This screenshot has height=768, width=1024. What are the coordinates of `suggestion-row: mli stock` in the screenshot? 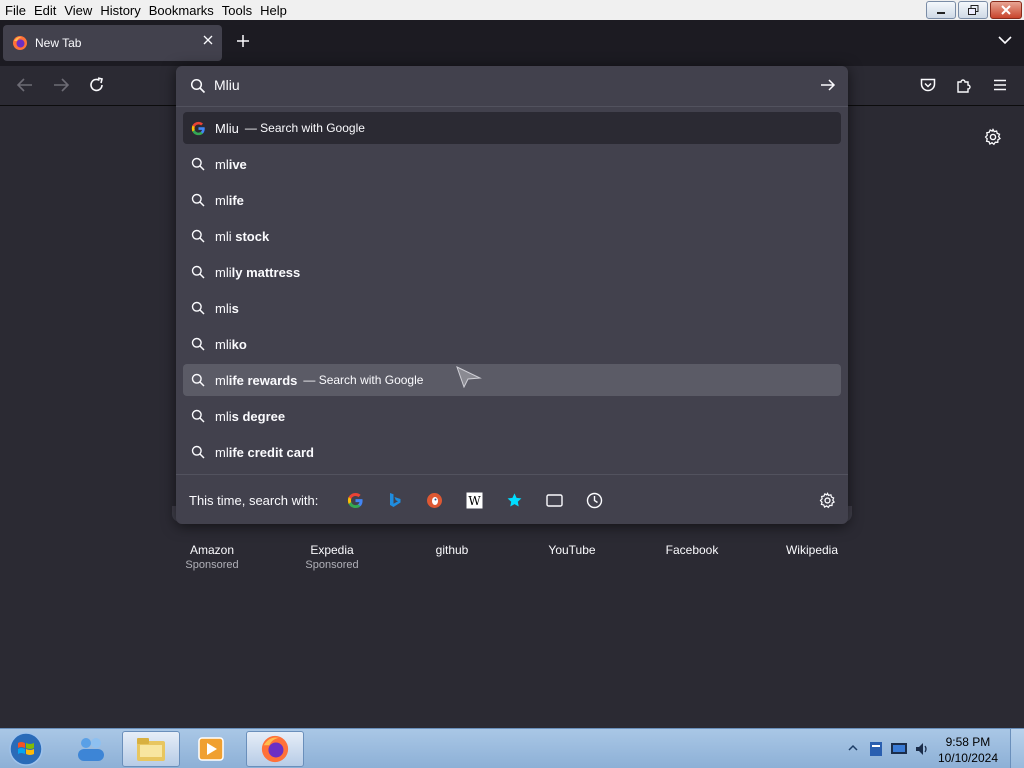 It's located at (512, 236).